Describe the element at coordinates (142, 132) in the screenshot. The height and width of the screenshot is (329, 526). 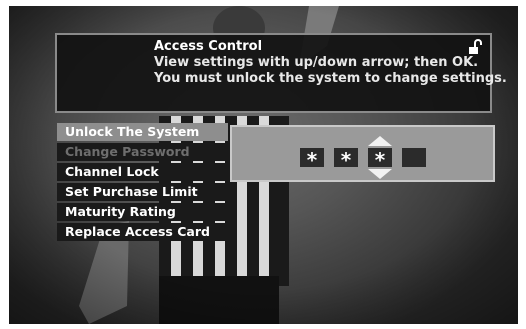
I see `menu-item-unlock-the-system: Unlock The System` at that location.